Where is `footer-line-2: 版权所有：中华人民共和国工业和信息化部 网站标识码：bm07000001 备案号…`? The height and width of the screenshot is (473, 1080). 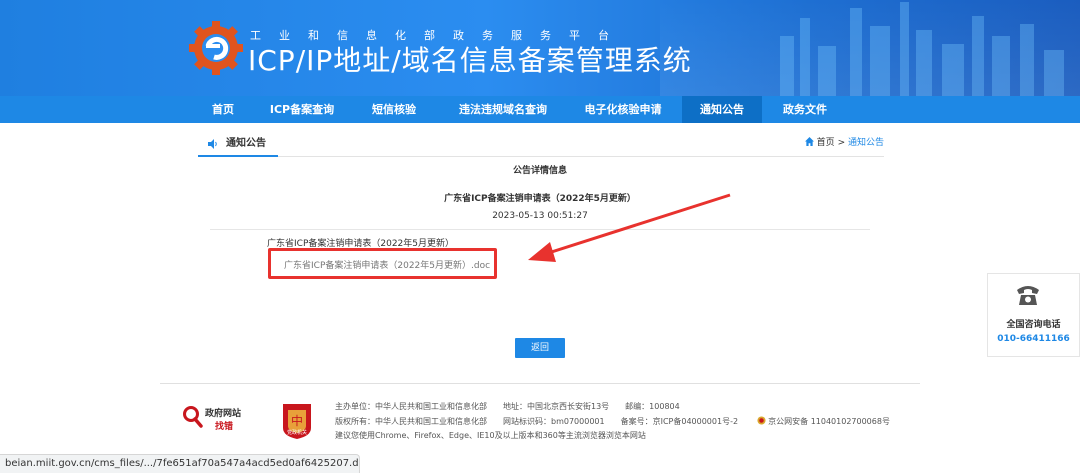
footer-line-2: 版权所有：中华人民共和国工业和信息化部 网站标识码：bm07000001 备案号… is located at coordinates (612, 422).